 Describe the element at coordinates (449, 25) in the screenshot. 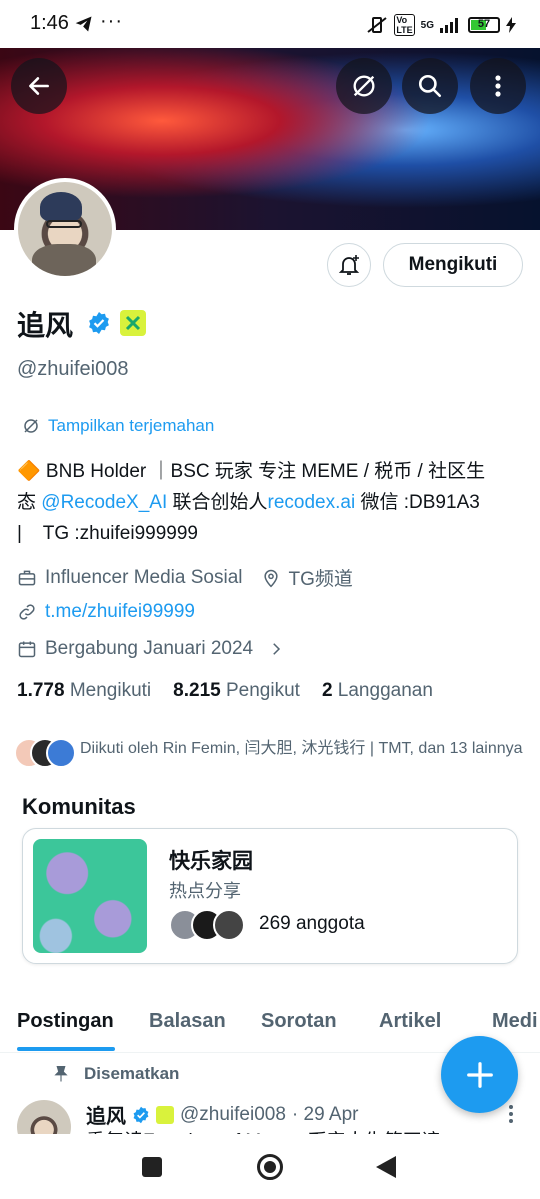

I see `signal-icon` at that location.